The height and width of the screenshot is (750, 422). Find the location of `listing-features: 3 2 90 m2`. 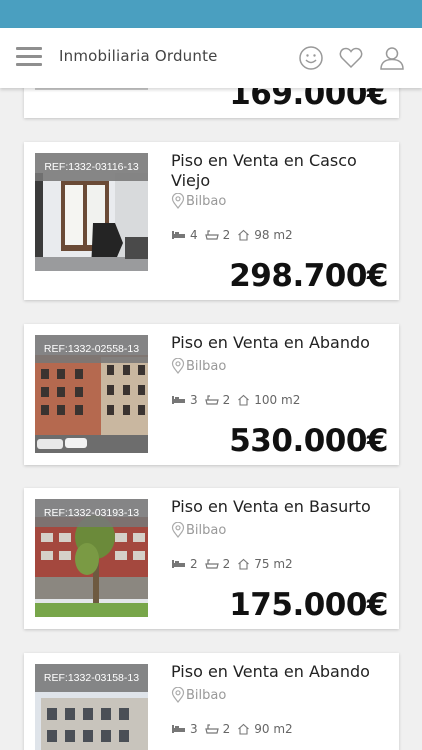

listing-features: 3 2 90 m2 is located at coordinates (235, 729).